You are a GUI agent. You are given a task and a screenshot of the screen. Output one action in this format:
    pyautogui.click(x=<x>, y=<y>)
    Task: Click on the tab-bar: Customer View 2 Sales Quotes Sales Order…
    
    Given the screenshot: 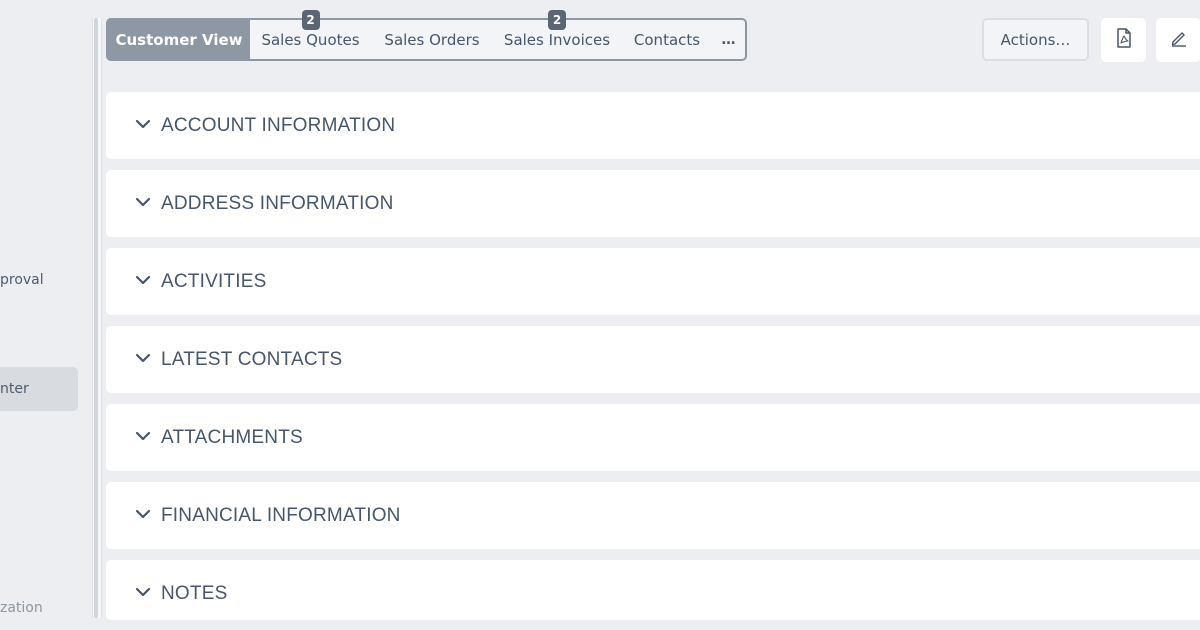 What is the action you would take?
    pyautogui.click(x=426, y=35)
    